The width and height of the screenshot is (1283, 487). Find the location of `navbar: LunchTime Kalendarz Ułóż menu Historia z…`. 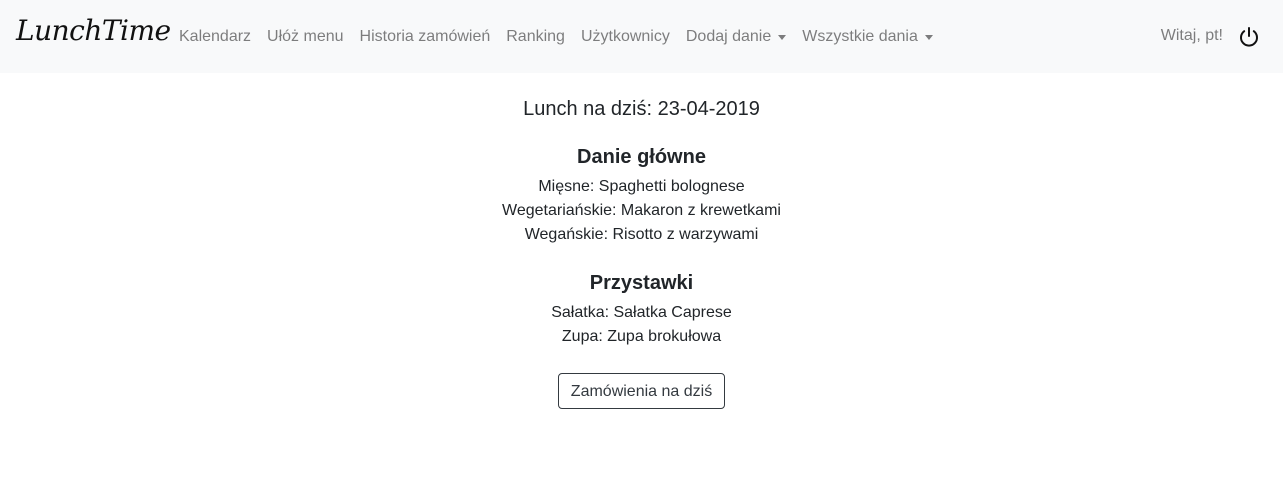

navbar: LunchTime Kalendarz Ułóż menu Historia z… is located at coordinates (641, 36).